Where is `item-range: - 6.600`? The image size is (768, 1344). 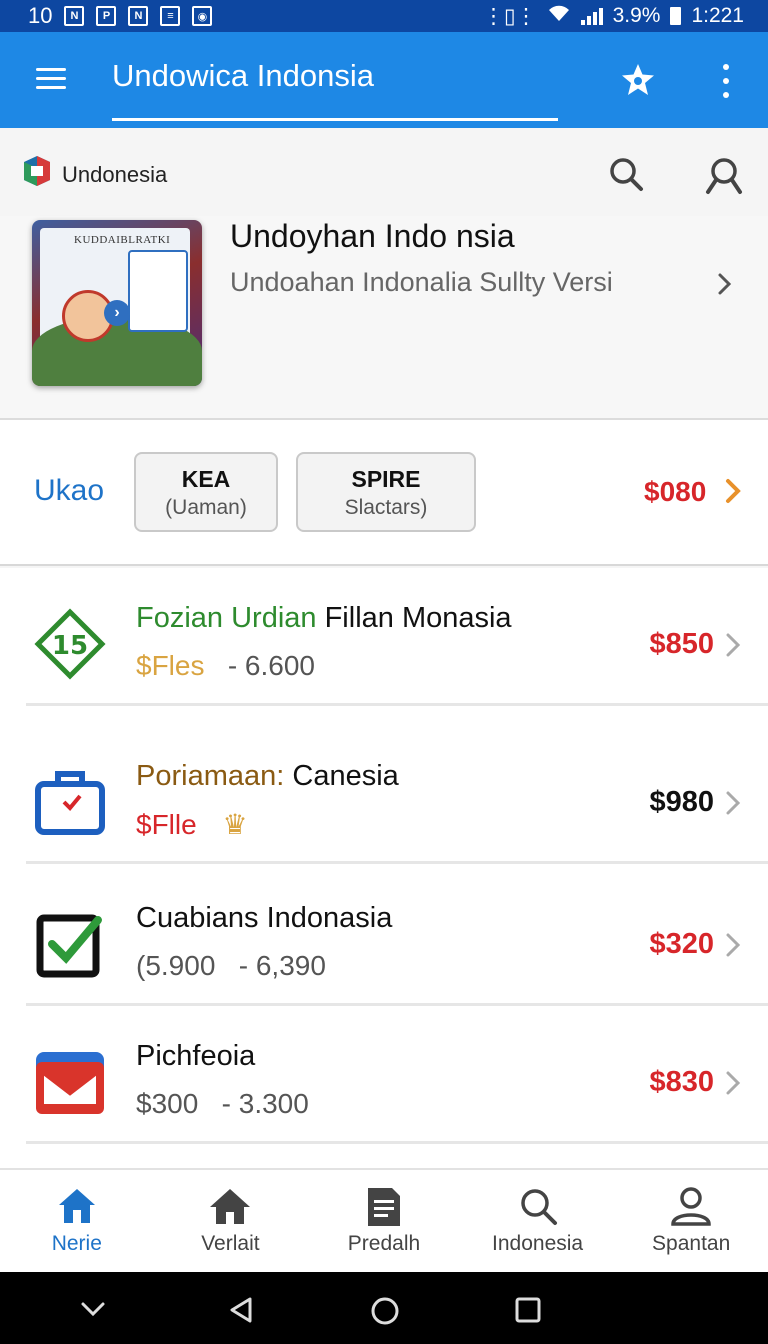 item-range: - 6.600 is located at coordinates (271, 665).